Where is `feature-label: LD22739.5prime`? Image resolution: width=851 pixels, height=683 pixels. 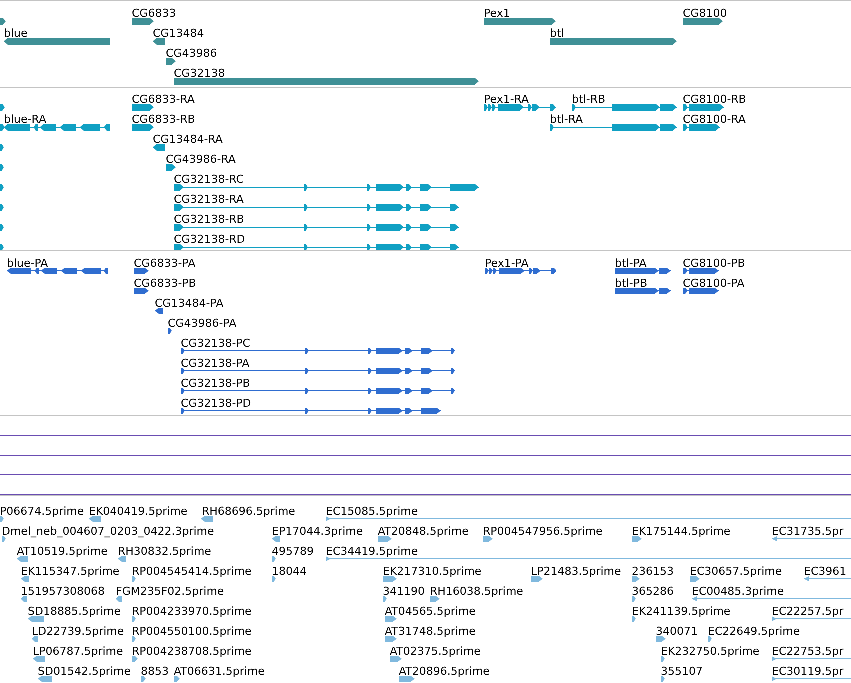 feature-label: LD22739.5prime is located at coordinates (78, 631).